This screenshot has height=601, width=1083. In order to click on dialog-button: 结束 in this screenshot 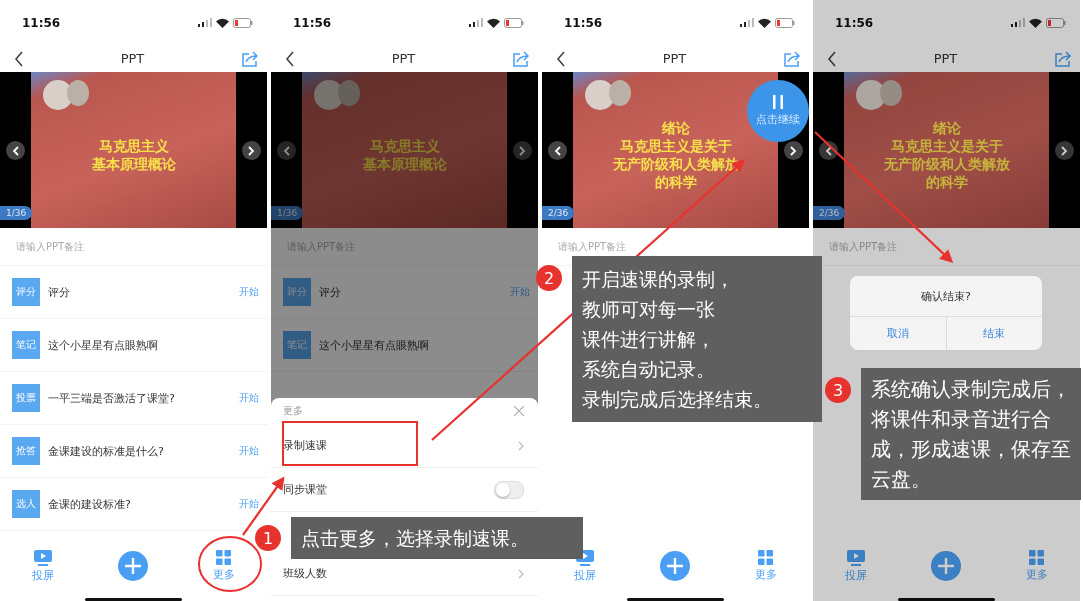, I will do `click(993, 333)`.